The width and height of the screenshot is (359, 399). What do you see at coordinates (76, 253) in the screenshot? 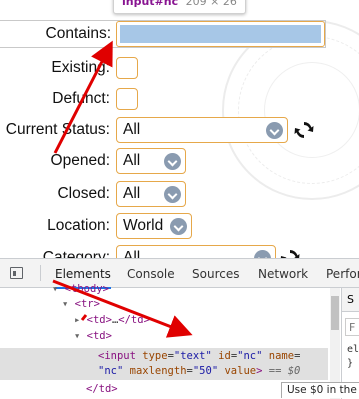
I see `category-label: Category:` at bounding box center [76, 253].